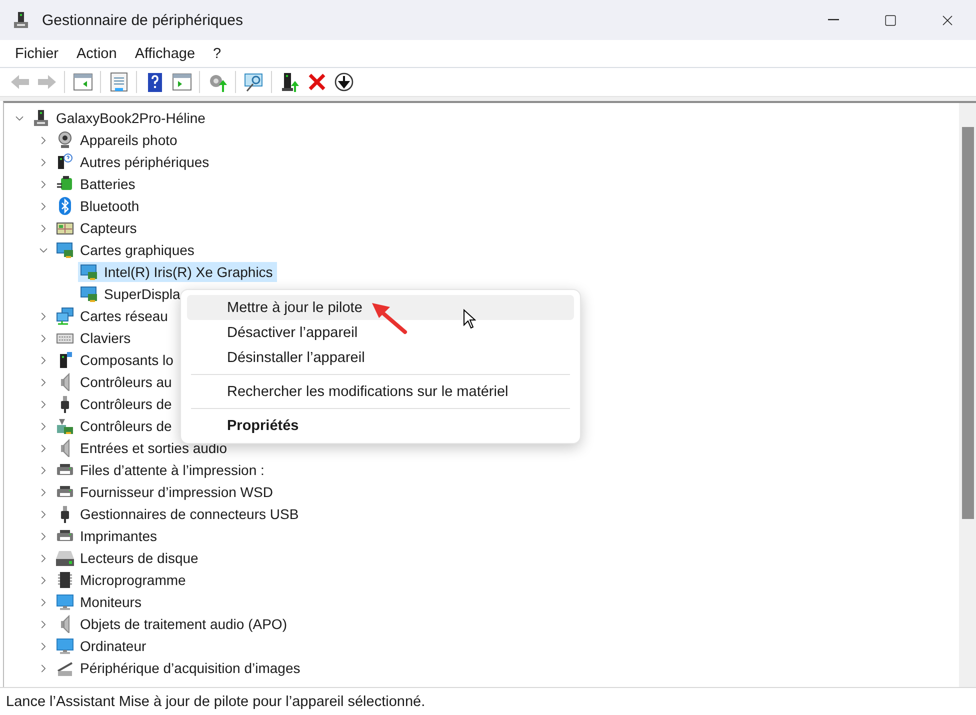 The width and height of the screenshot is (976, 715). What do you see at coordinates (41, 118) in the screenshot?
I see `computer-icon` at bounding box center [41, 118].